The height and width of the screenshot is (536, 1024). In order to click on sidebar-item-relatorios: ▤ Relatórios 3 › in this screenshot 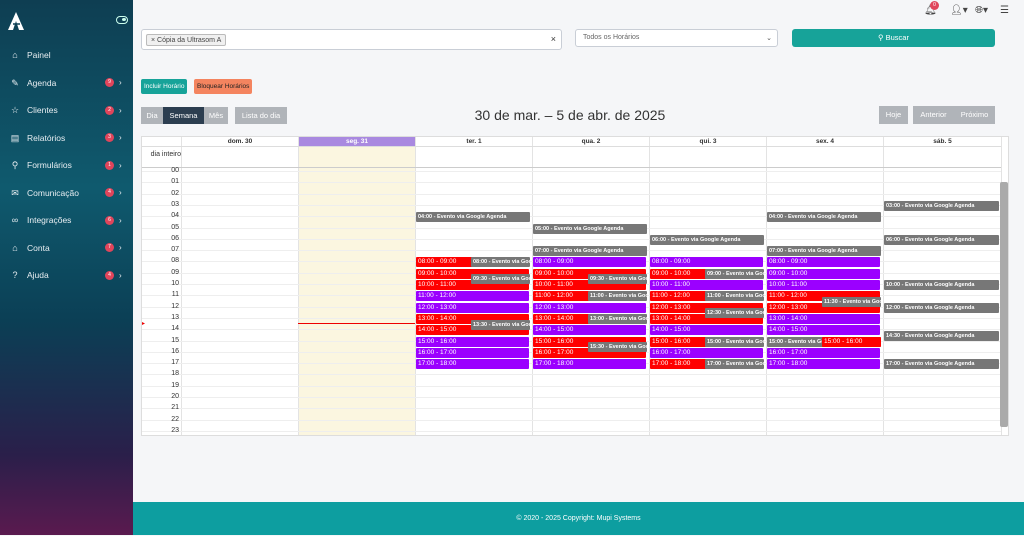, I will do `click(66, 138)`.